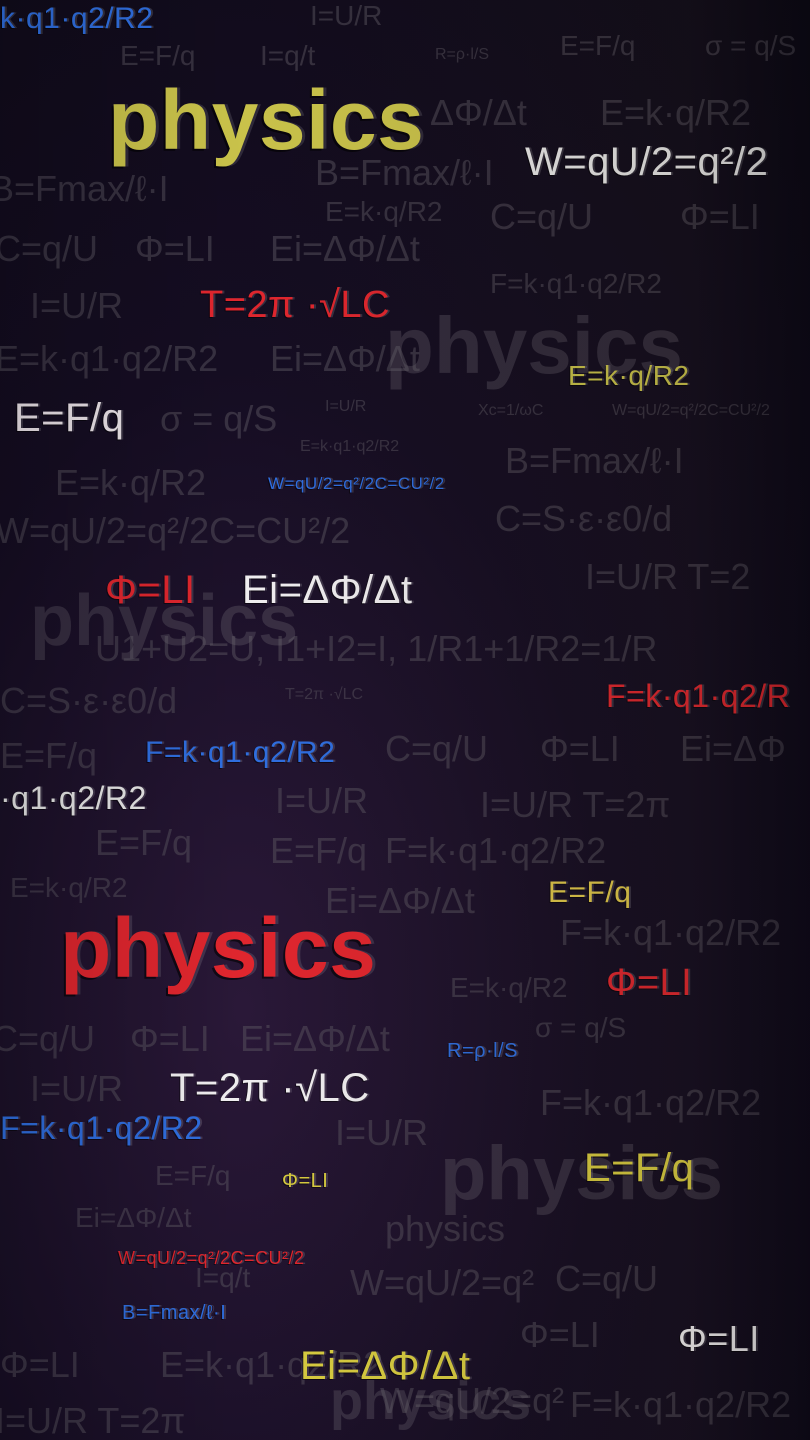 The image size is (810, 1440). I want to click on bg-formula: T=2π ·√LC, so click(324, 694).